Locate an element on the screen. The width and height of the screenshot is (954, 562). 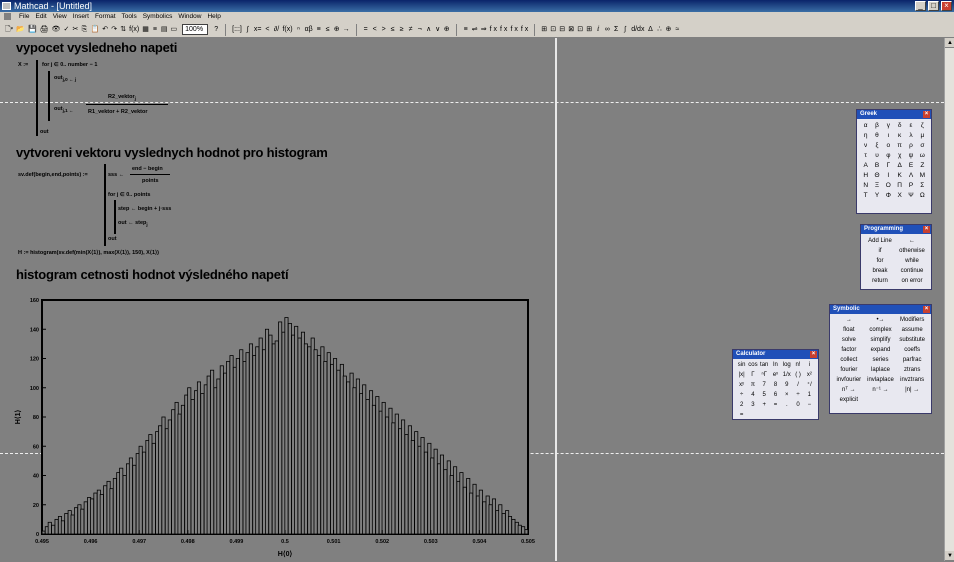
greek-symbol-button: Ε is located at coordinates (910, 166).